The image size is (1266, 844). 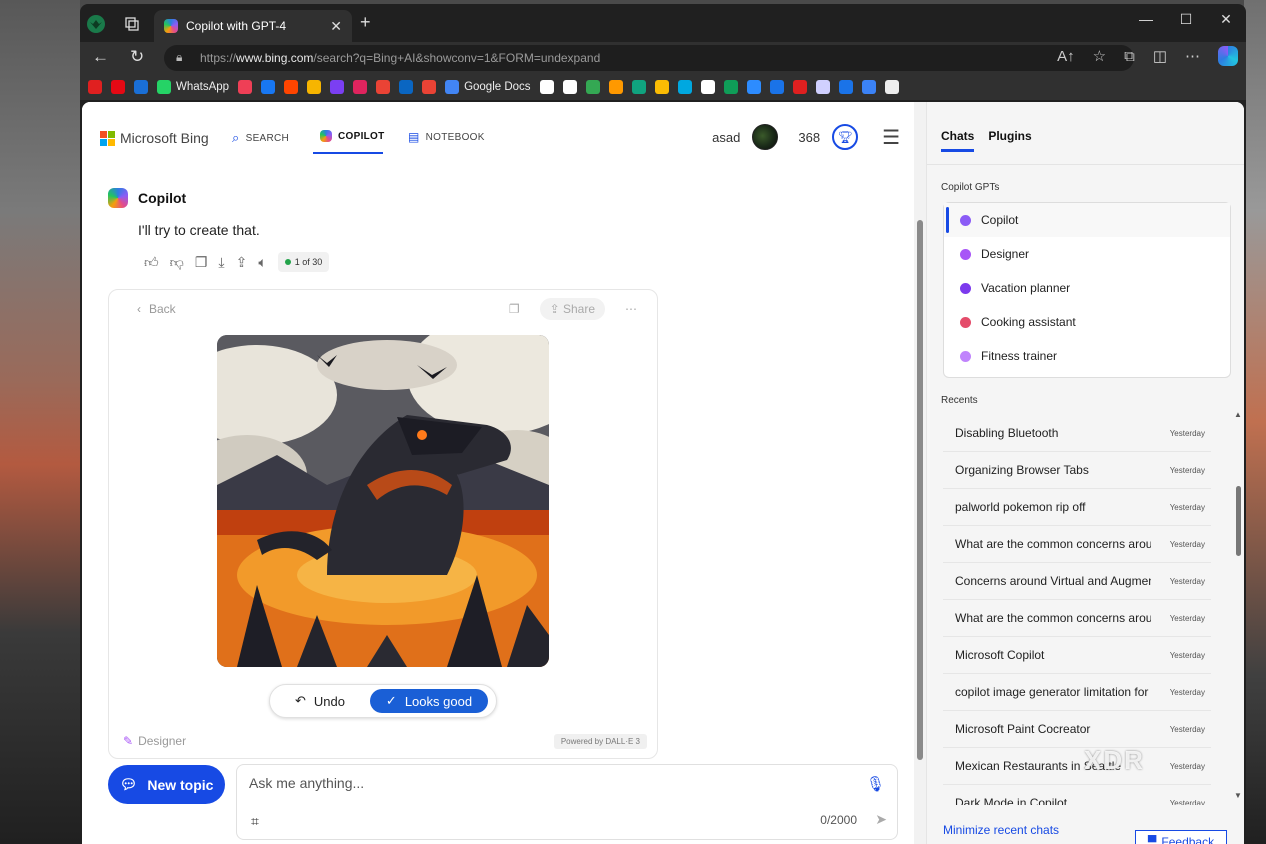 I want to click on close-window-icon: ✕, so click(x=1226, y=19).